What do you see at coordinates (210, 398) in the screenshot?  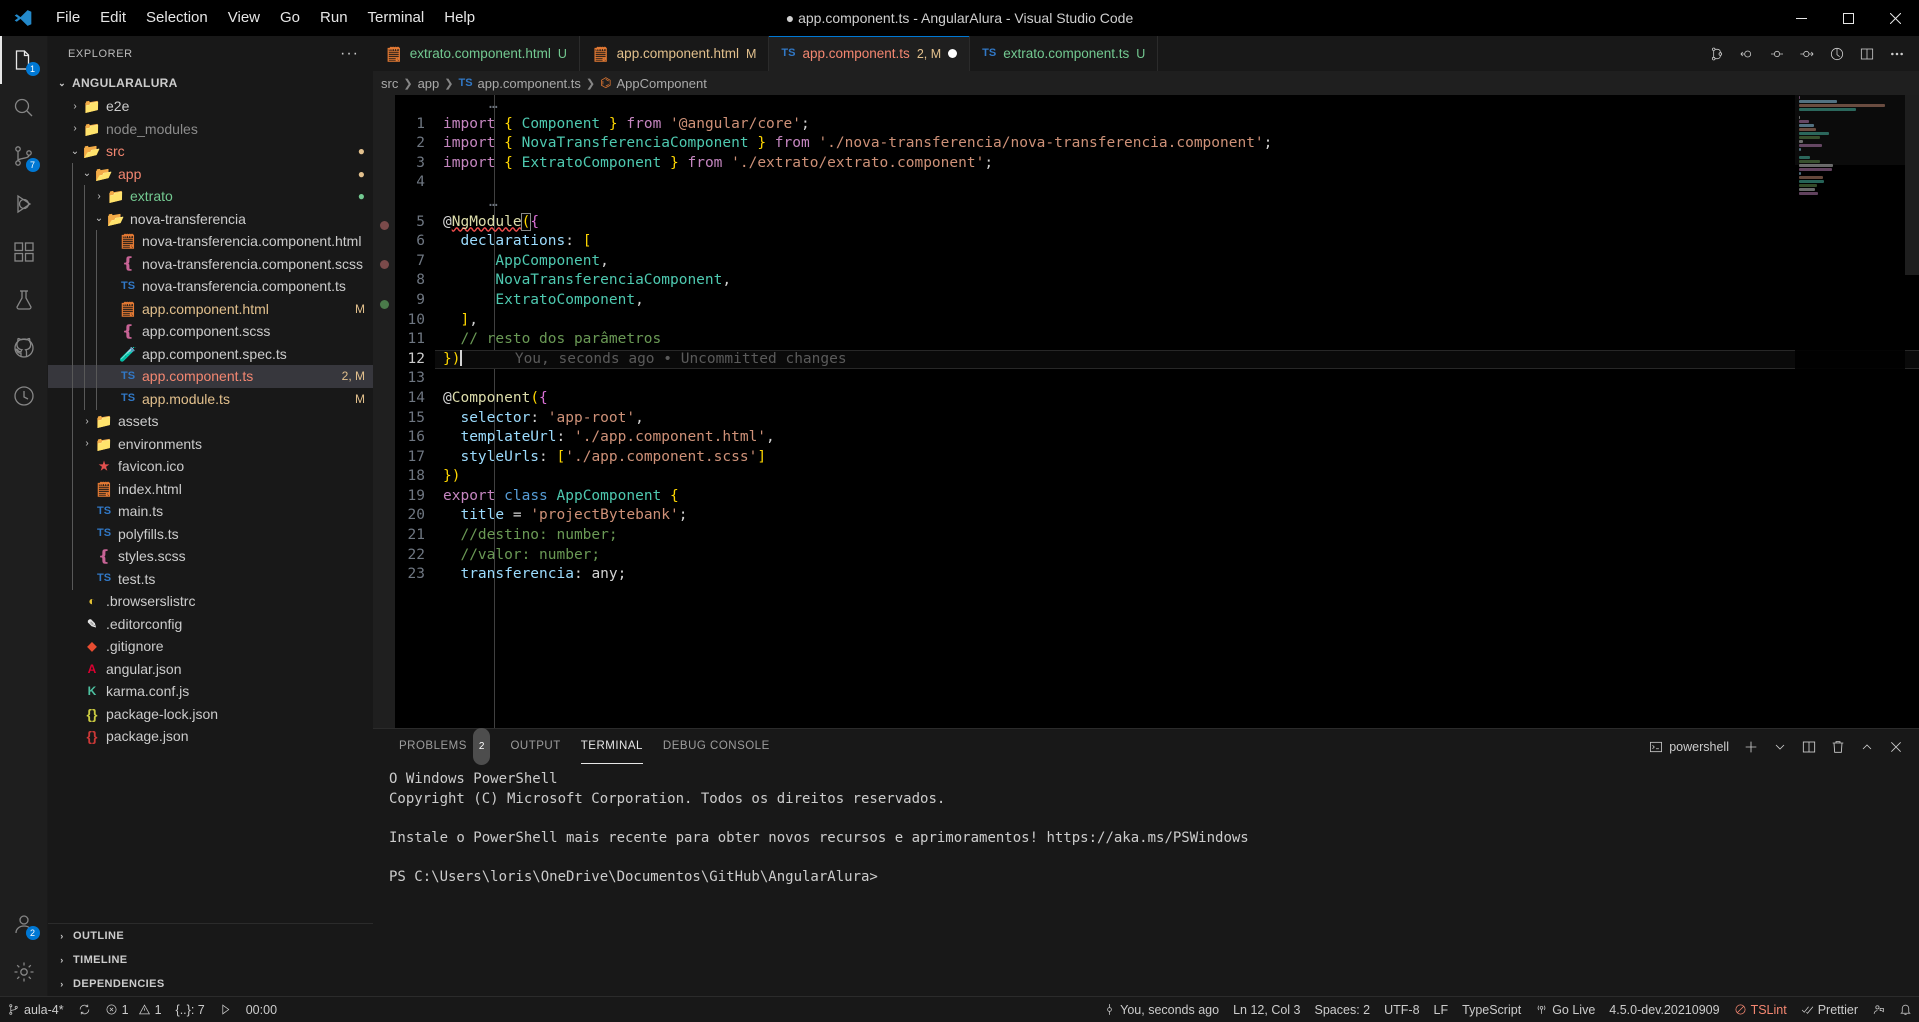 I see `tree-item-app.module.ts: TS app.module.ts M` at bounding box center [210, 398].